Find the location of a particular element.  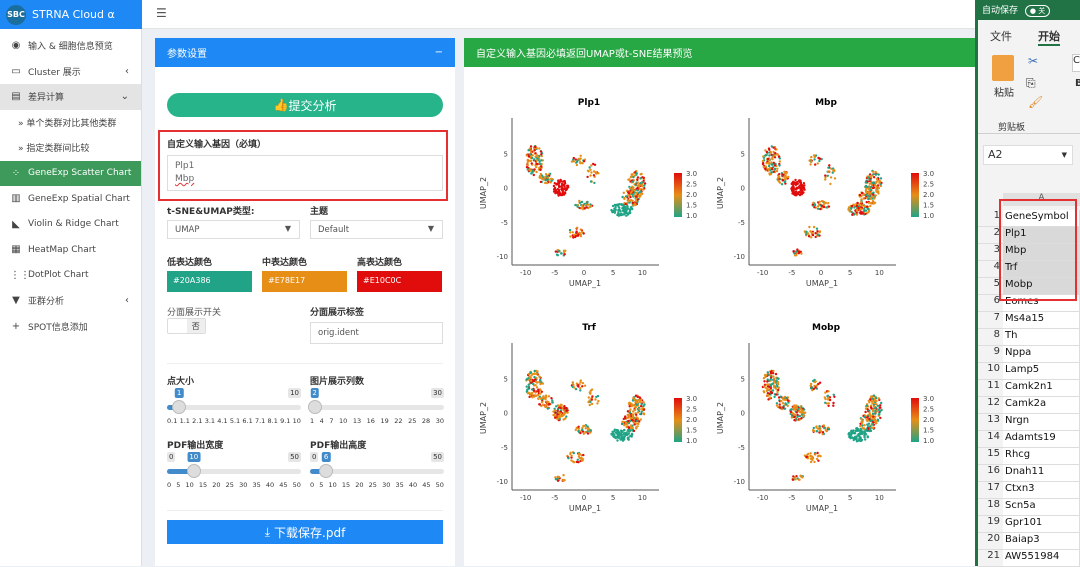

tab-home: 开始 is located at coordinates (1049, 37).